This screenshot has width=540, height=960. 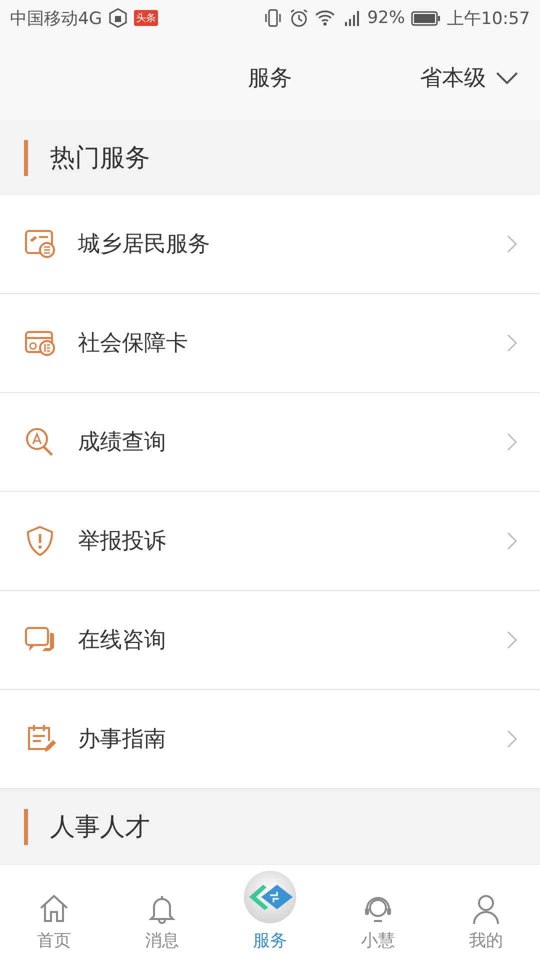 I want to click on region-dropdown: 省本级, so click(x=469, y=78).